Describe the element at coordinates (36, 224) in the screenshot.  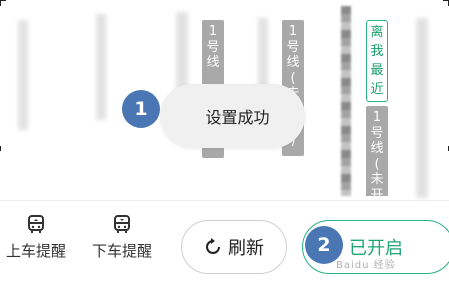
I see `bus-up-icon` at that location.